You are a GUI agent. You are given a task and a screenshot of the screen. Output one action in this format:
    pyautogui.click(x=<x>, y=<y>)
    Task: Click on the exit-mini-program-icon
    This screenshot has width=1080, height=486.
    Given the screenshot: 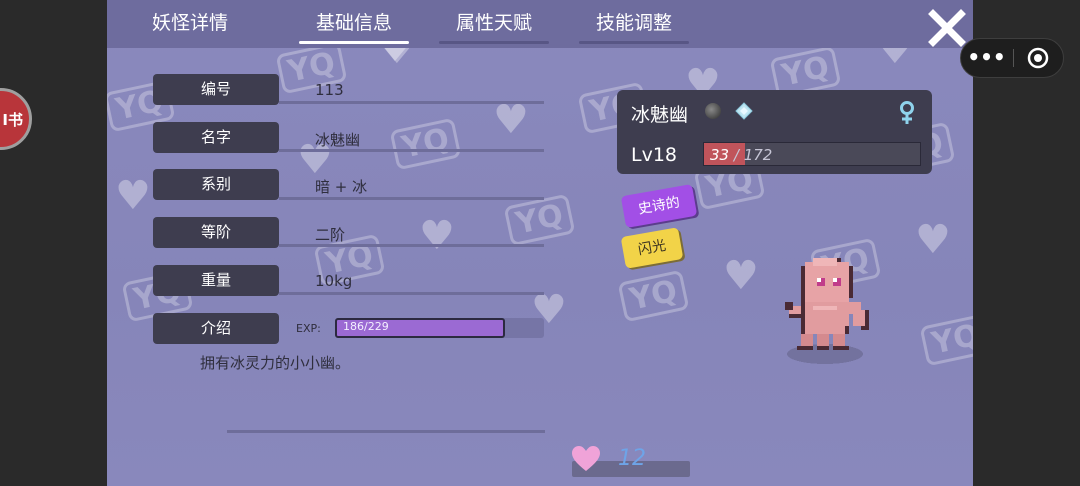 What is the action you would take?
    pyautogui.click(x=1038, y=58)
    